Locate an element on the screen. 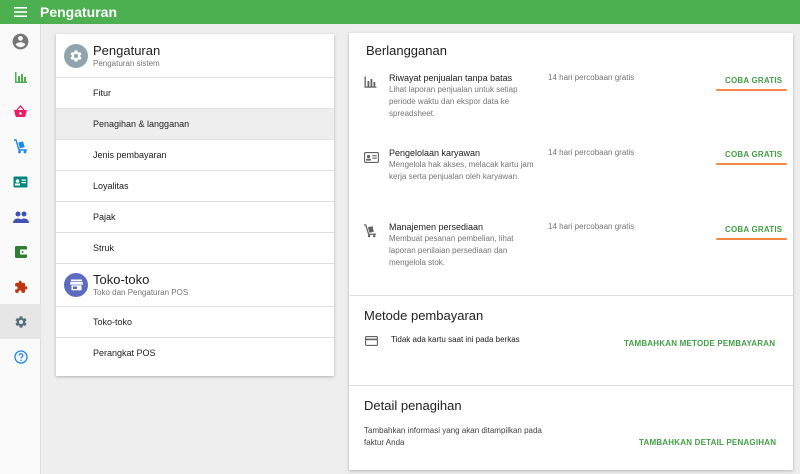 The image size is (800, 474). wallet-icon is located at coordinates (20, 251).